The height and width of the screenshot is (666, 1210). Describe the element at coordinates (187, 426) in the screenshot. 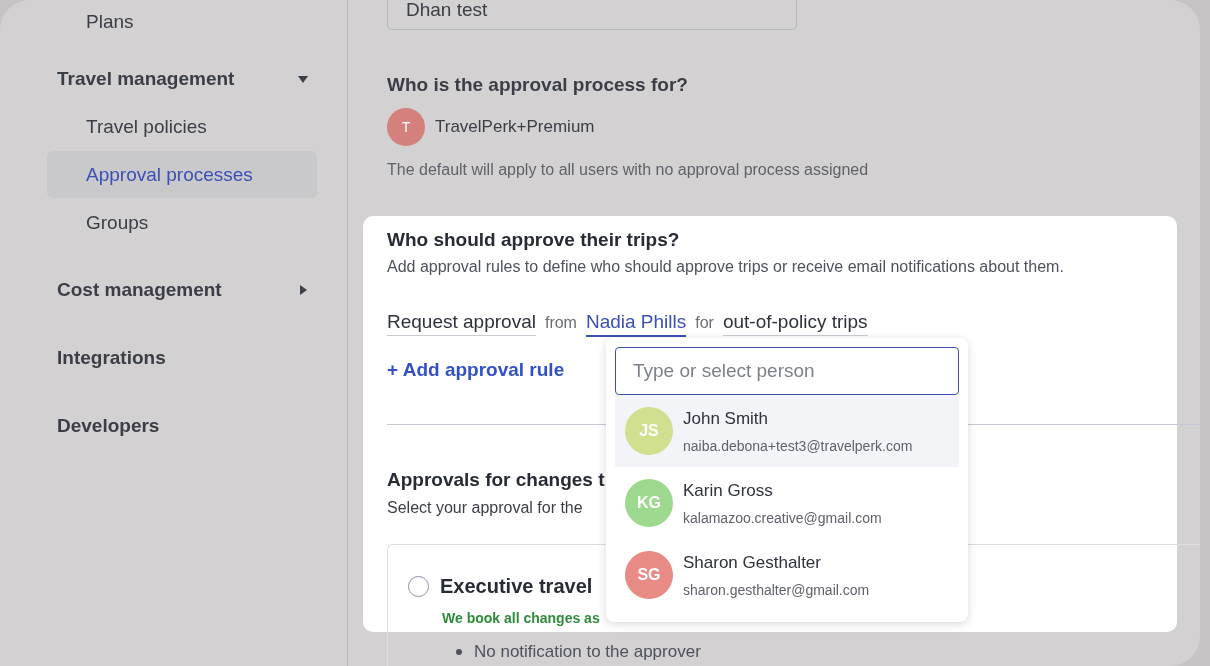

I see `sidebar-group: Developers` at that location.